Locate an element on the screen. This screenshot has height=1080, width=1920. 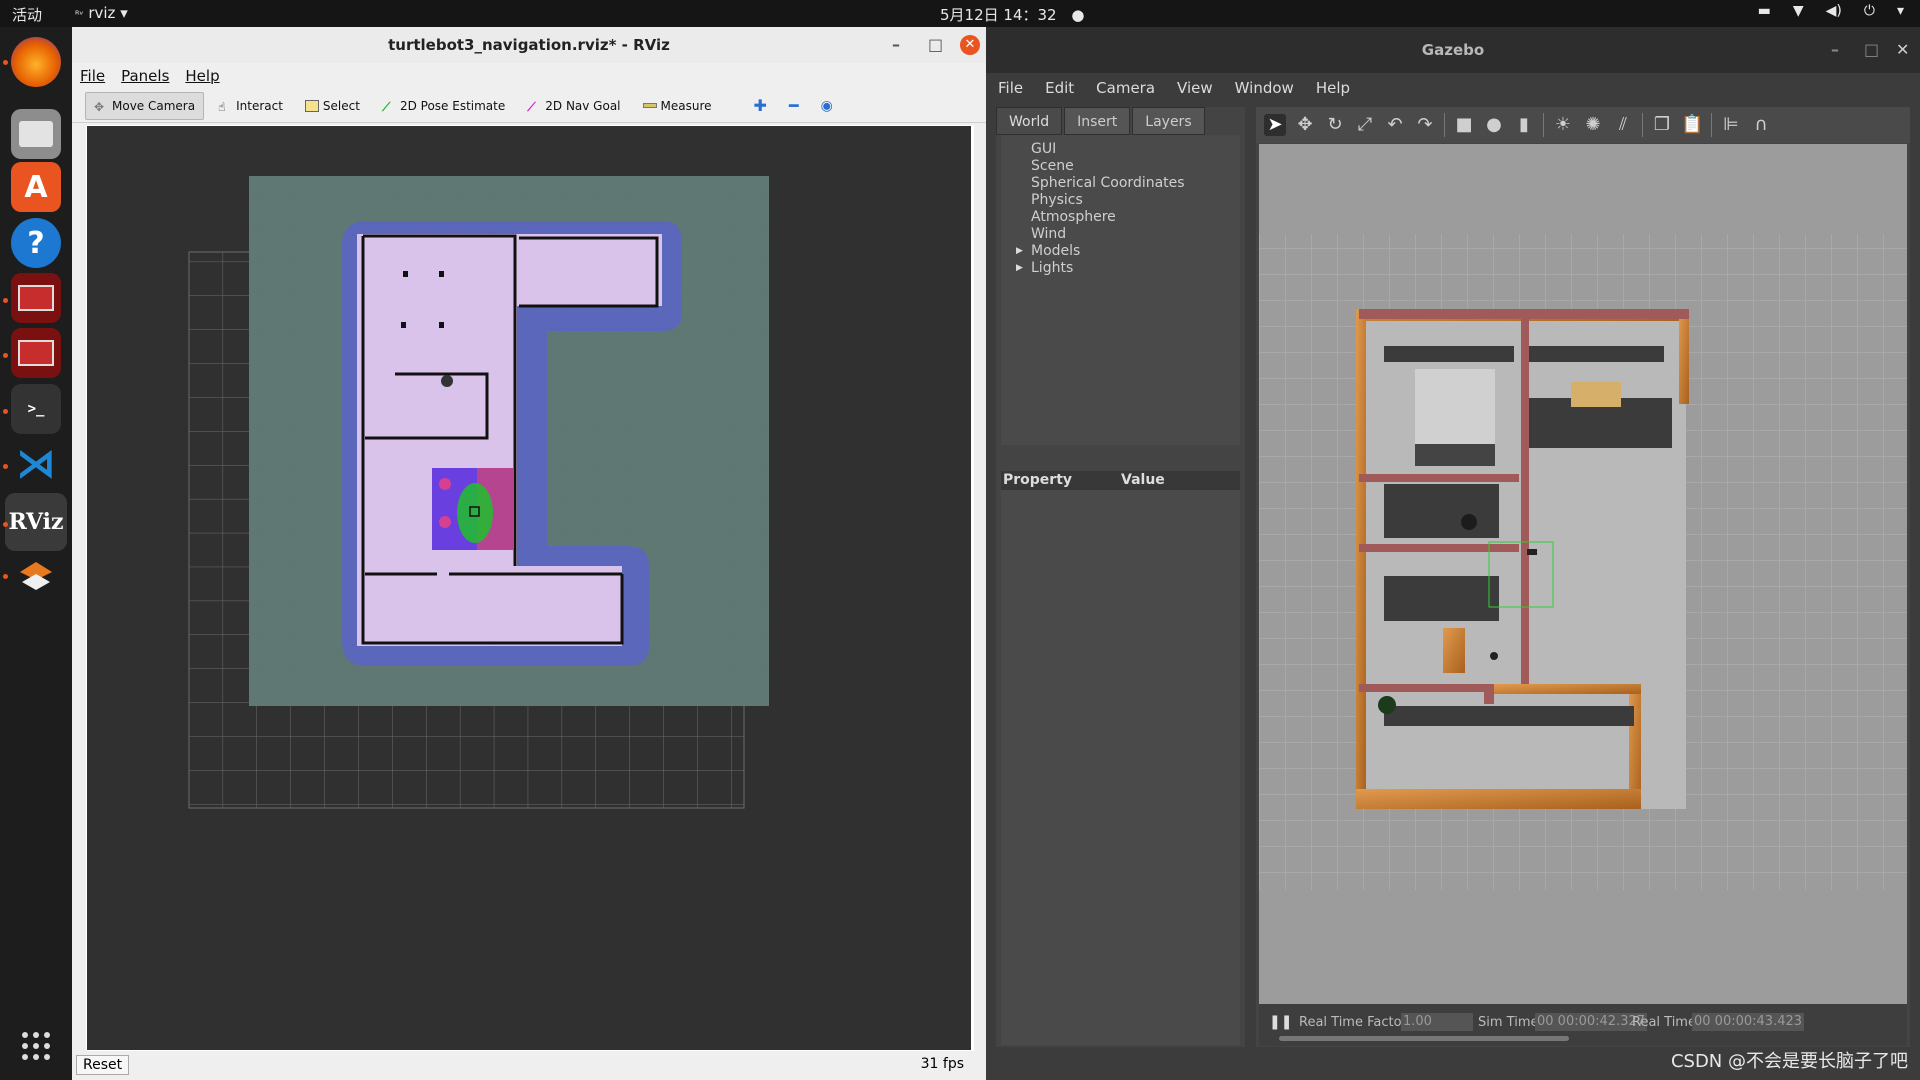
rviz-menubar: File Panels Help is located at coordinates (529, 76).